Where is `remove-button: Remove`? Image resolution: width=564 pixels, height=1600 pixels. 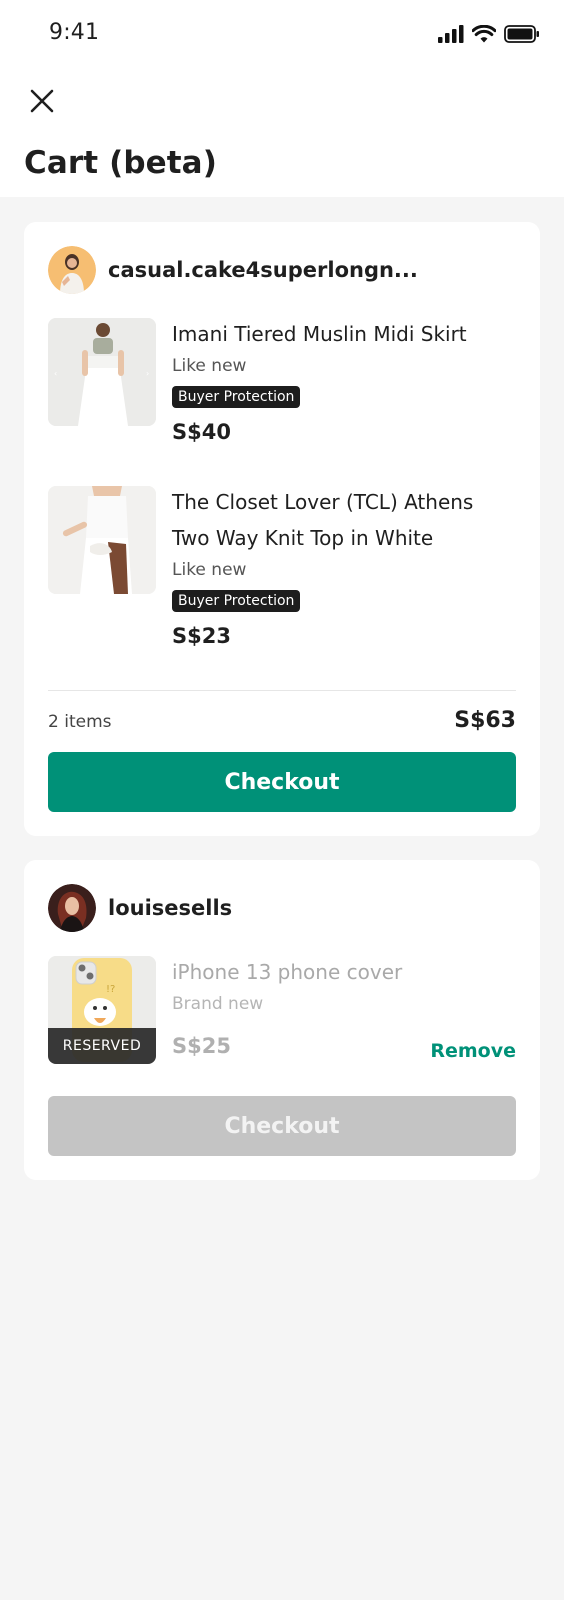 remove-button: Remove is located at coordinates (473, 1051).